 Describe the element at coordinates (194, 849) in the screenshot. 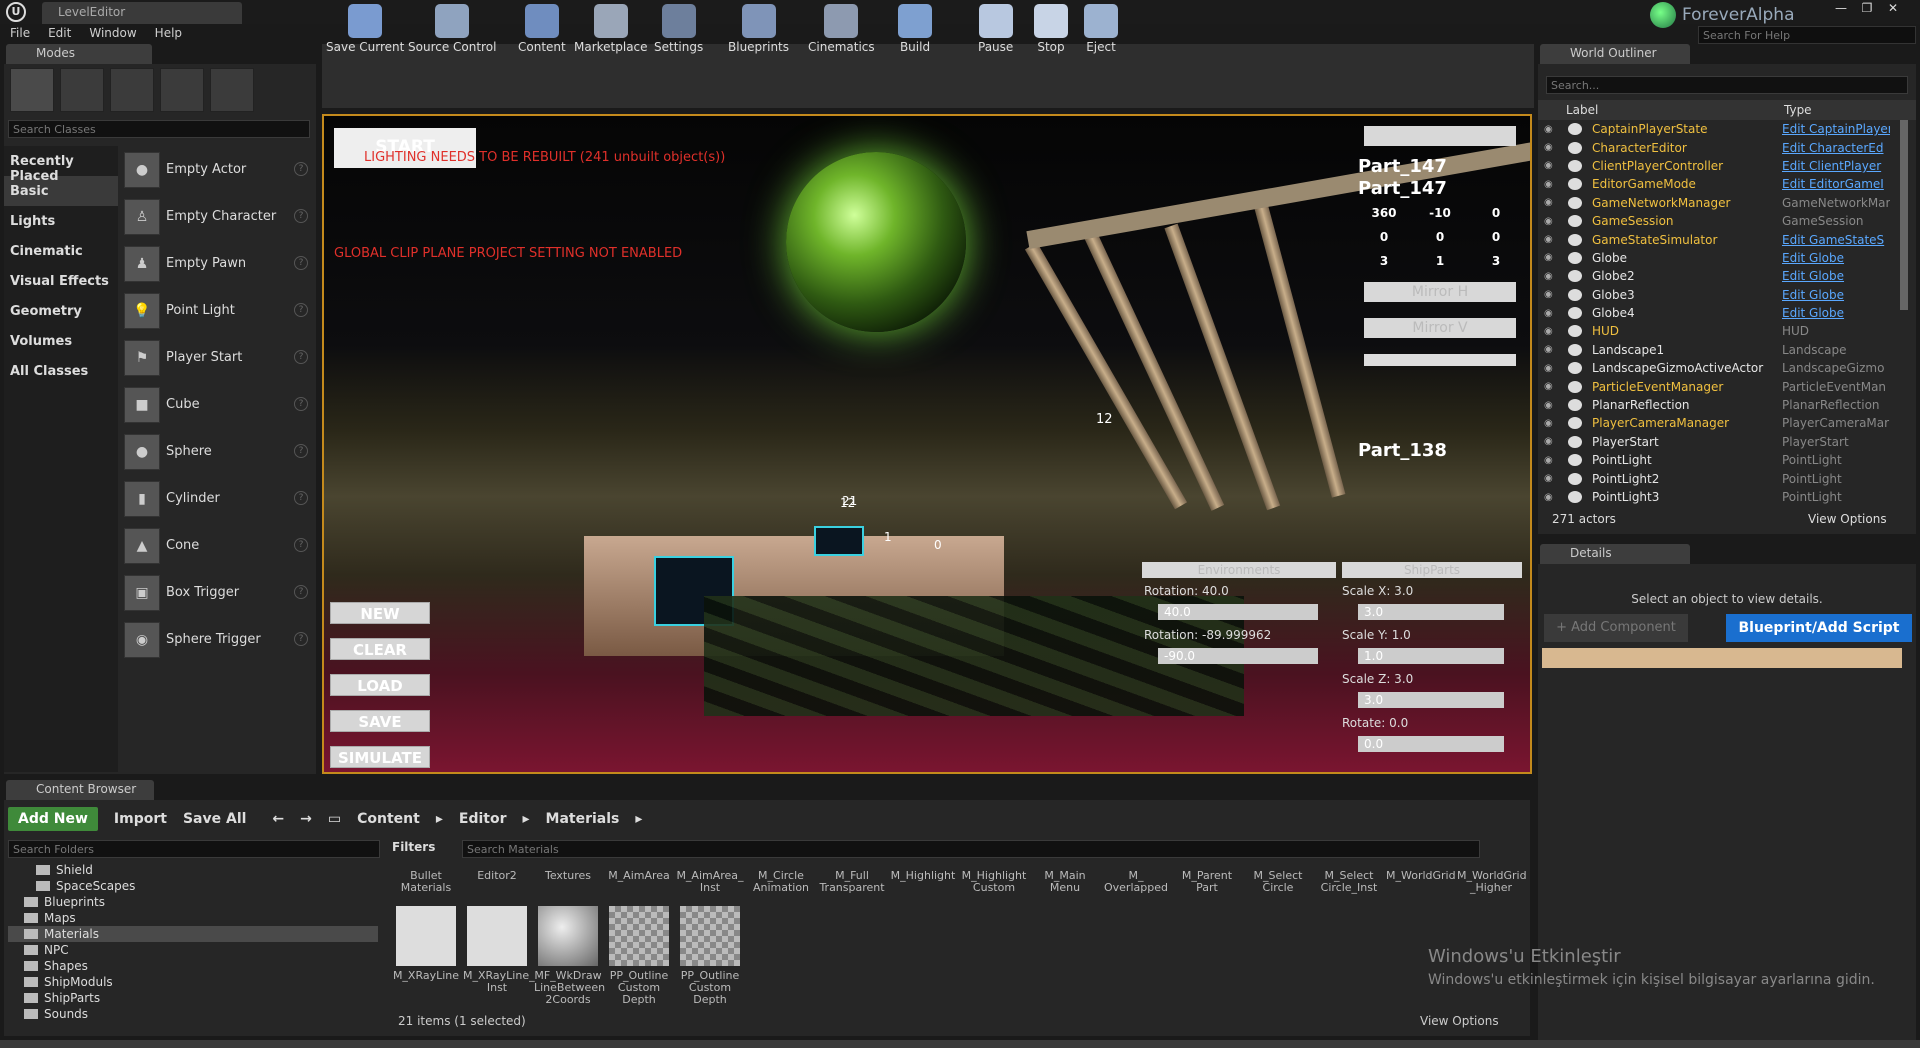

I see `search-folders-input: Search Folders` at that location.